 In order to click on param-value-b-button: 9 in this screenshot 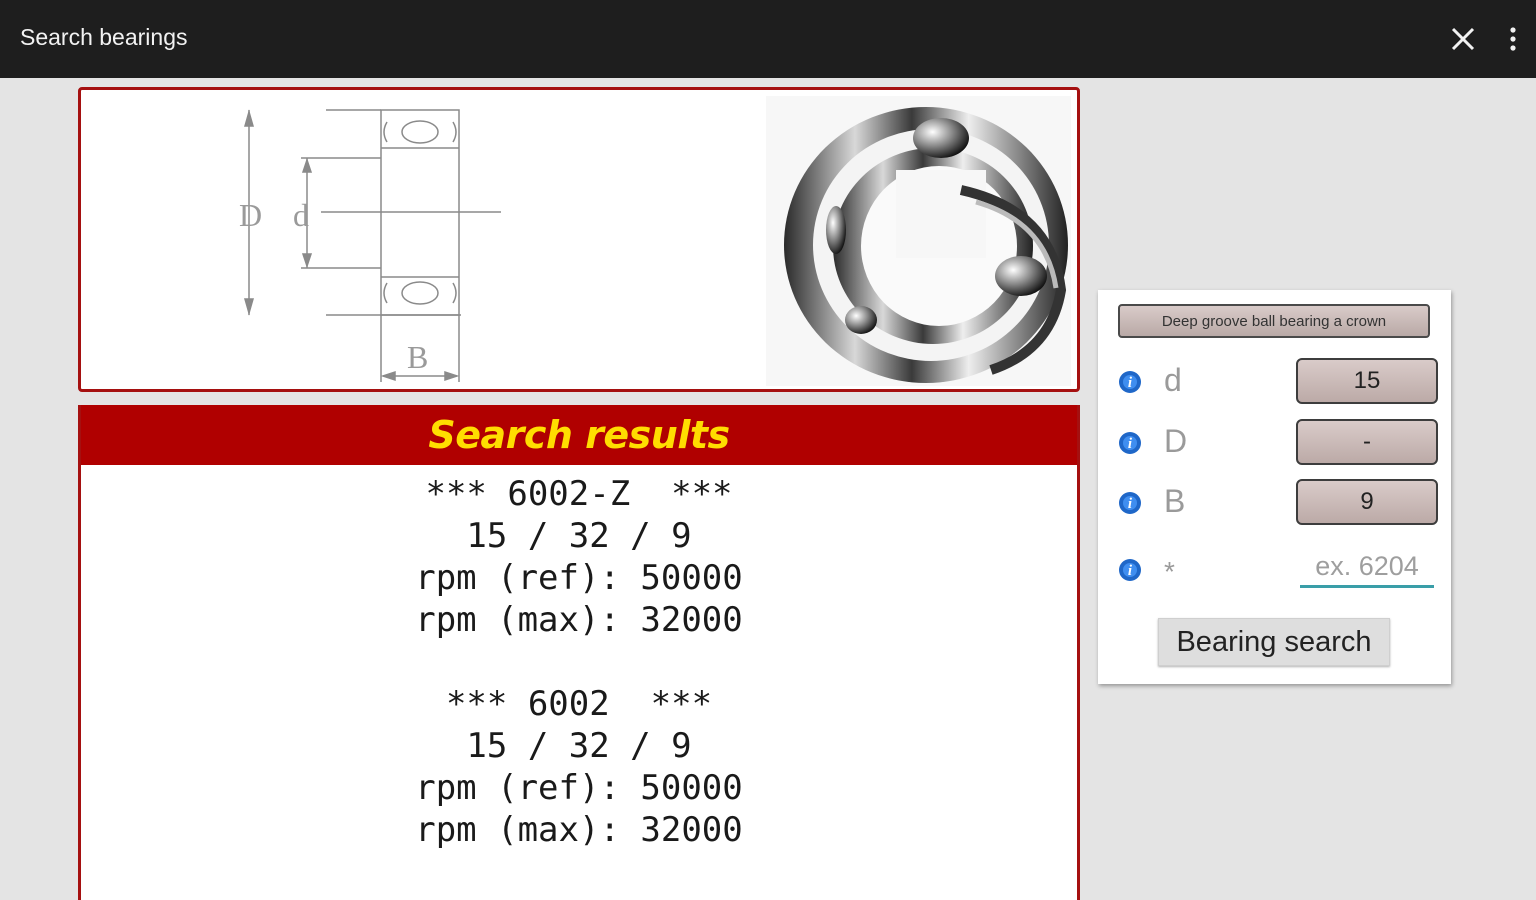, I will do `click(1367, 502)`.